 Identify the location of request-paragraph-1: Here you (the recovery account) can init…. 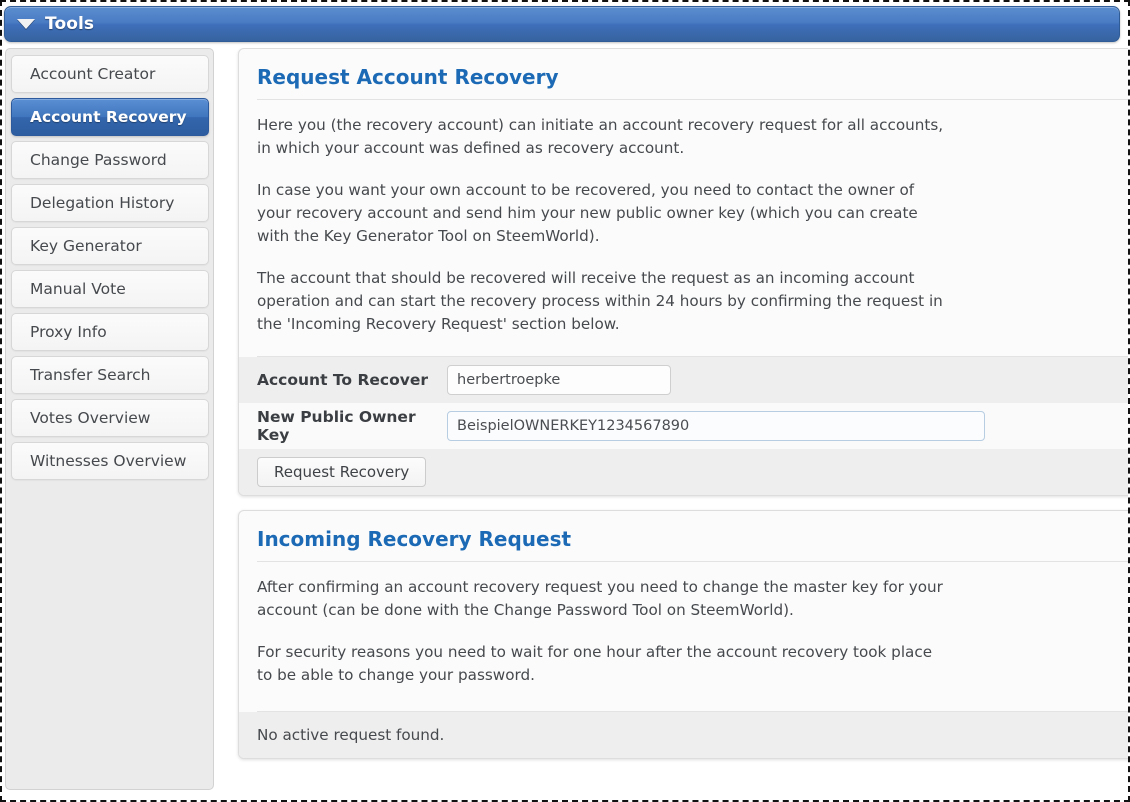
(600, 136).